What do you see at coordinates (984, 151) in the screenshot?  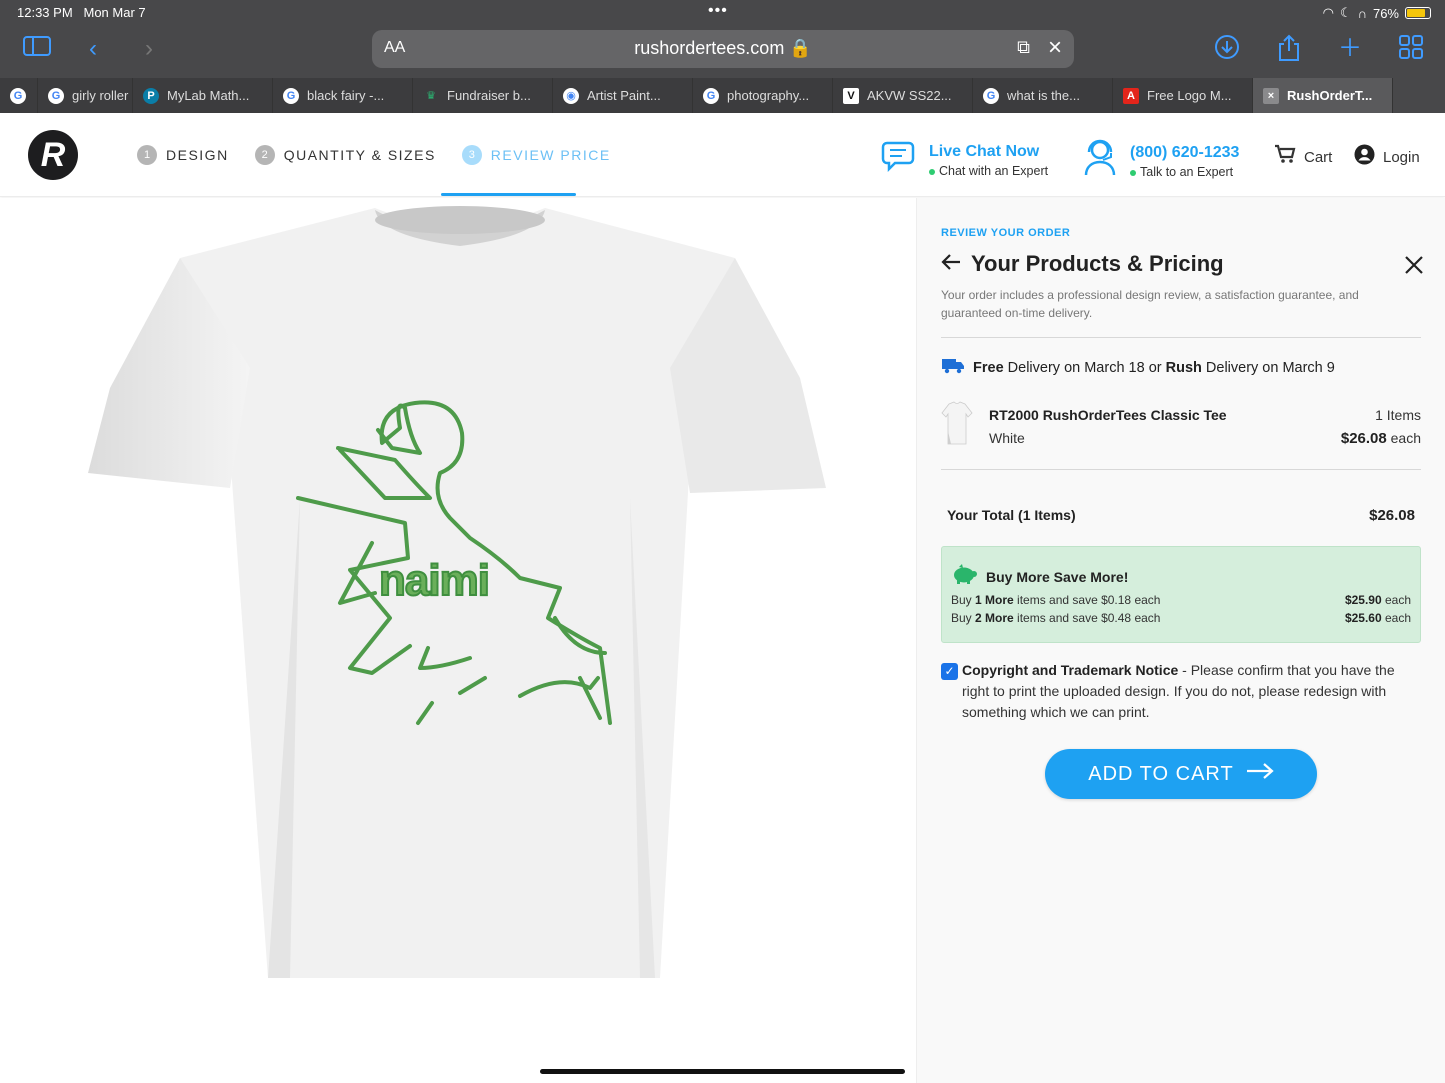 I see `live-chat-title: Live Chat Now` at bounding box center [984, 151].